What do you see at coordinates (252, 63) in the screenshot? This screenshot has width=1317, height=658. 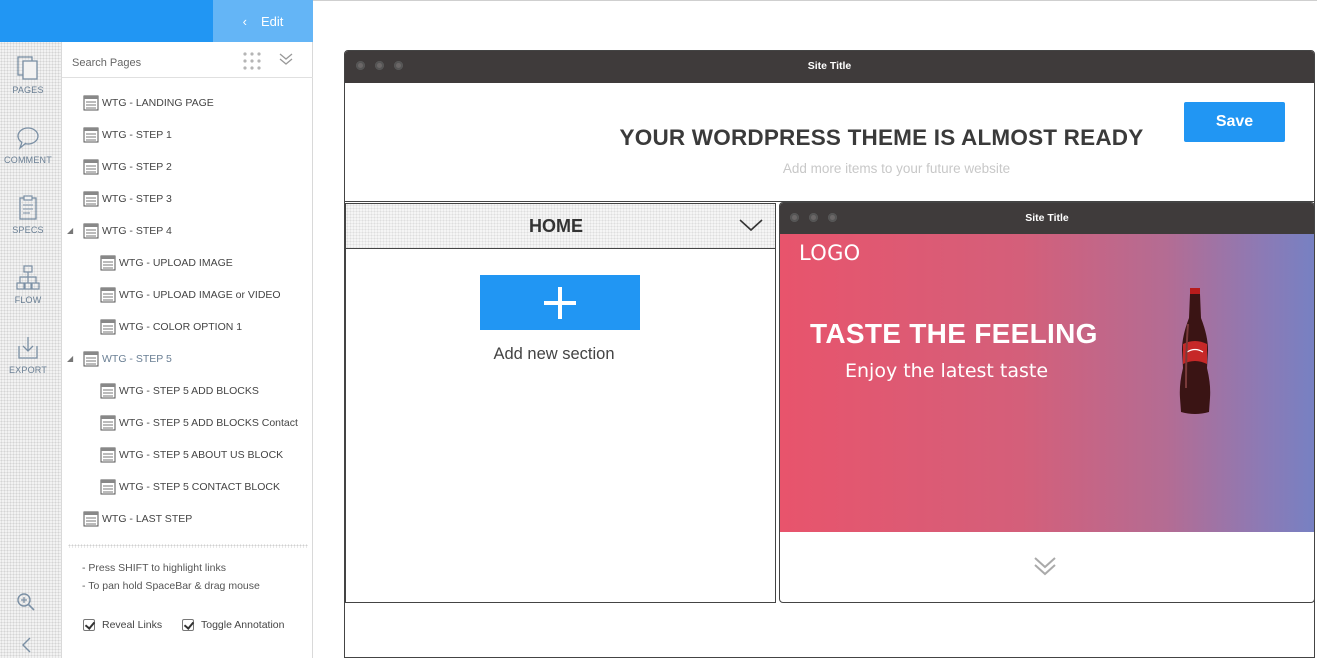 I see `grid-view-icon` at bounding box center [252, 63].